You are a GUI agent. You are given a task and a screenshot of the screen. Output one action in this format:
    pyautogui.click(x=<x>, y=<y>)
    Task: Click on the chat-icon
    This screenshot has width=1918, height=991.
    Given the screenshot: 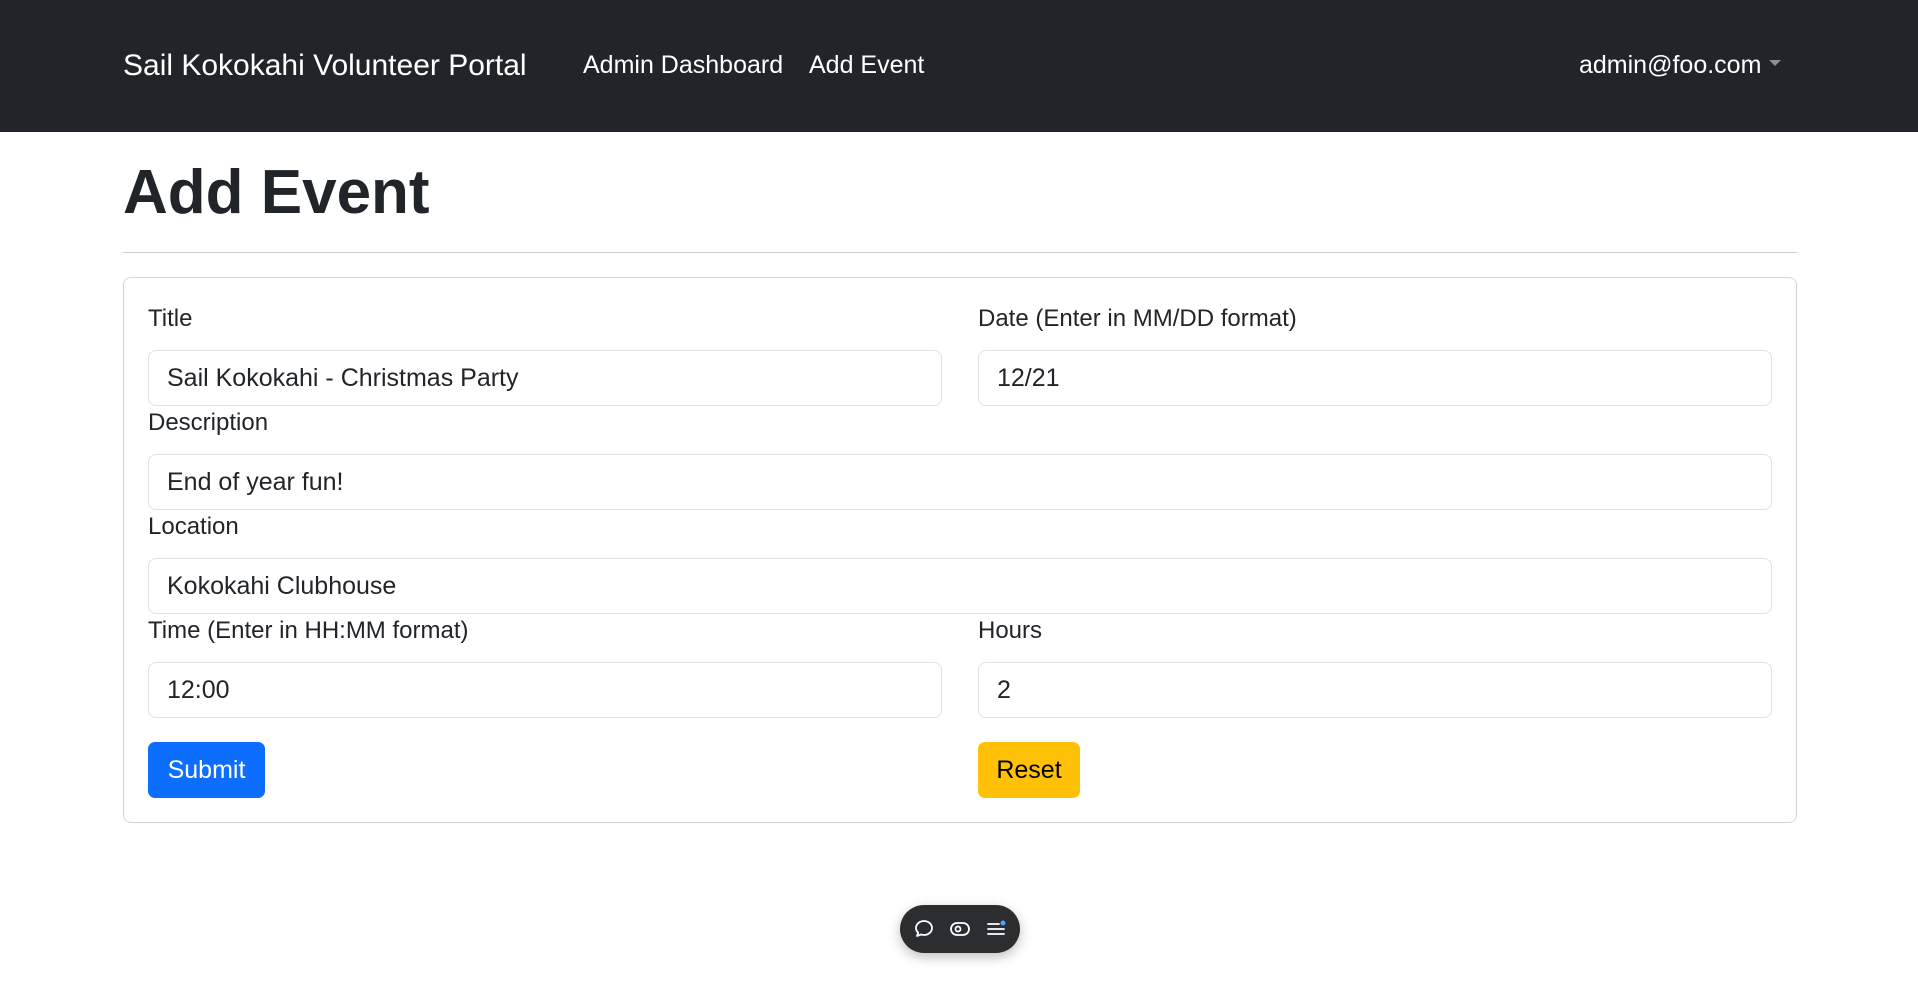 What is the action you would take?
    pyautogui.click(x=924, y=929)
    